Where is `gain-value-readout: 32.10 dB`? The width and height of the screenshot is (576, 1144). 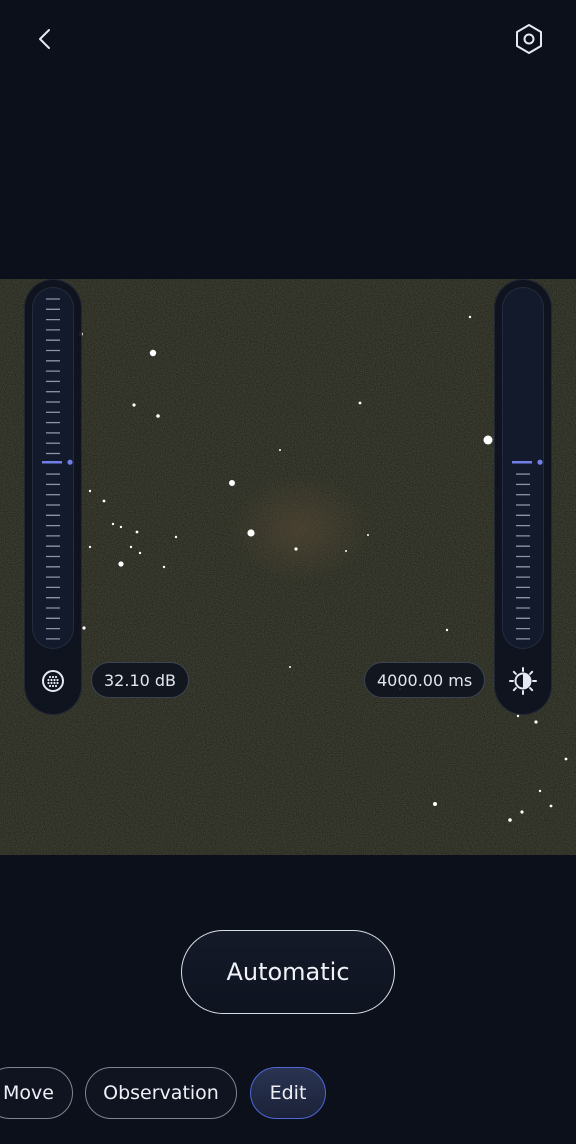
gain-value-readout: 32.10 dB is located at coordinates (140, 680).